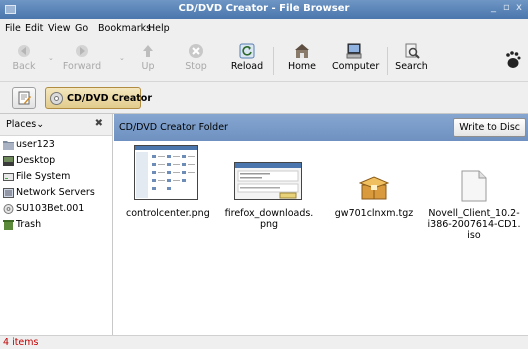 This screenshot has width=528, height=349. I want to click on sidebar-type-selector: Places⌄, so click(25, 124).